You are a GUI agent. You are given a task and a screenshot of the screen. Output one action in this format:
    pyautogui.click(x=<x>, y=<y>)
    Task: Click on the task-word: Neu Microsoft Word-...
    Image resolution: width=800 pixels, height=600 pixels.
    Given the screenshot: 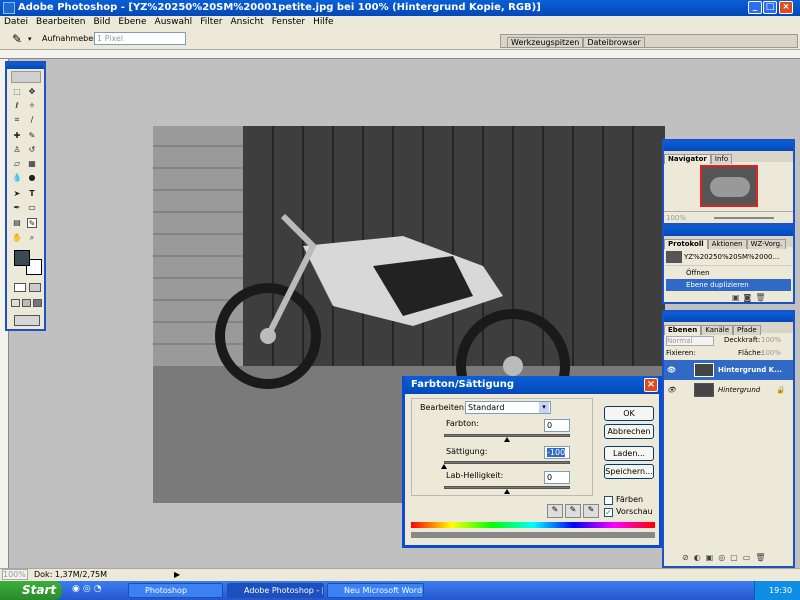 What is the action you would take?
    pyautogui.click(x=375, y=590)
    